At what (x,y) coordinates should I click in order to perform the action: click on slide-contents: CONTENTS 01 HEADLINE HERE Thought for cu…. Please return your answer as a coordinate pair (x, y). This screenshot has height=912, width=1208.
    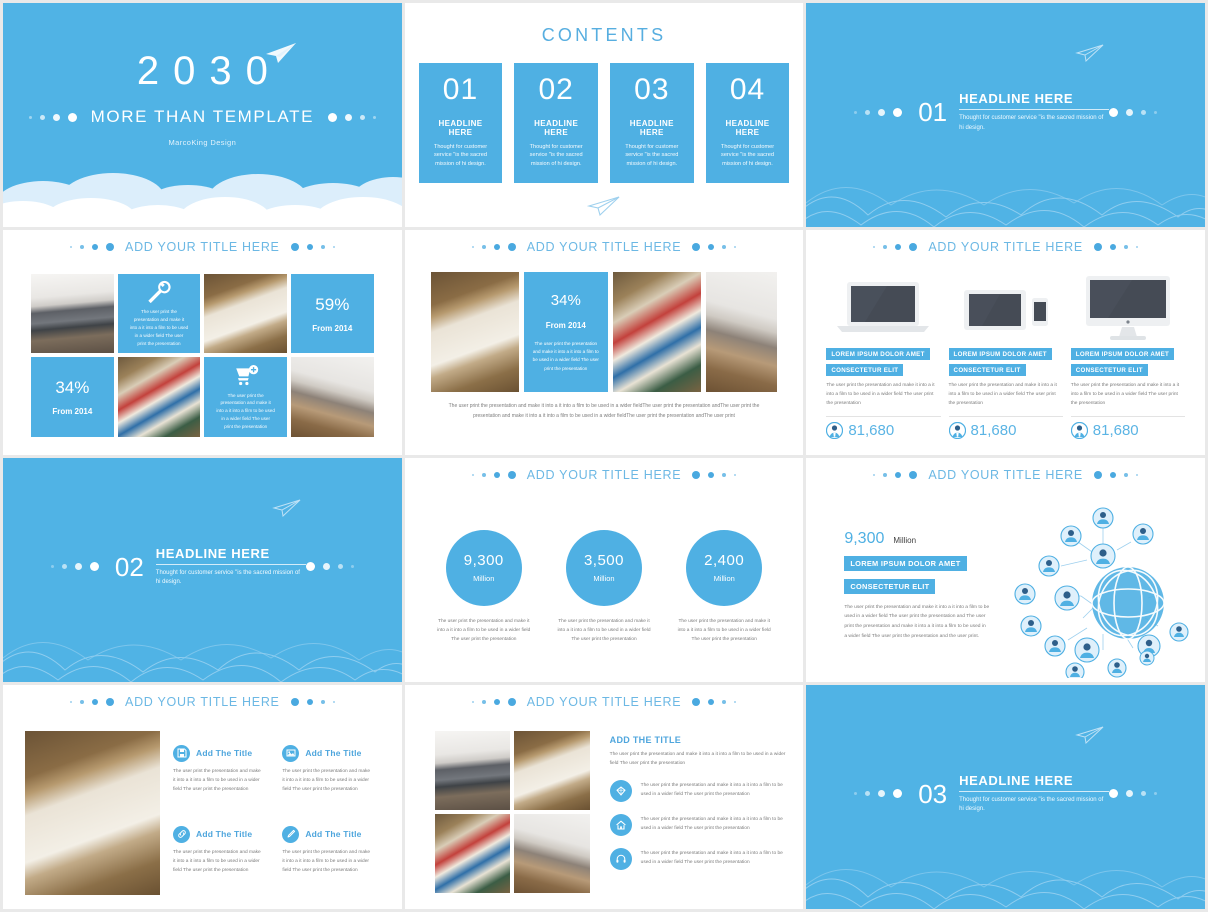
    Looking at the image, I should click on (604, 115).